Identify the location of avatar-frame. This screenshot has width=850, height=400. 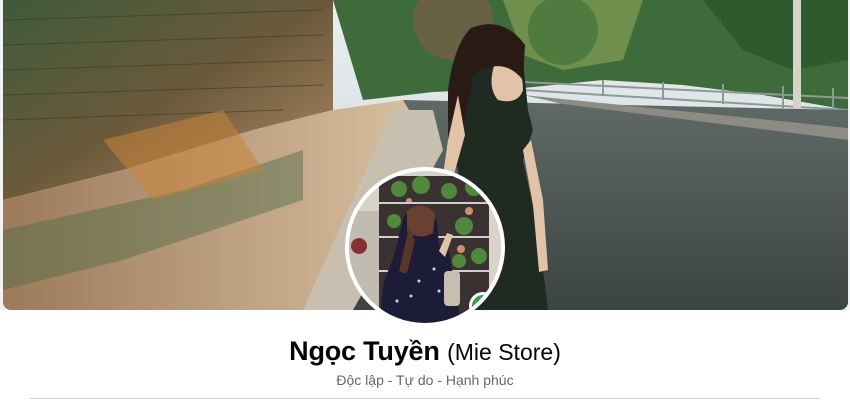
(425, 247).